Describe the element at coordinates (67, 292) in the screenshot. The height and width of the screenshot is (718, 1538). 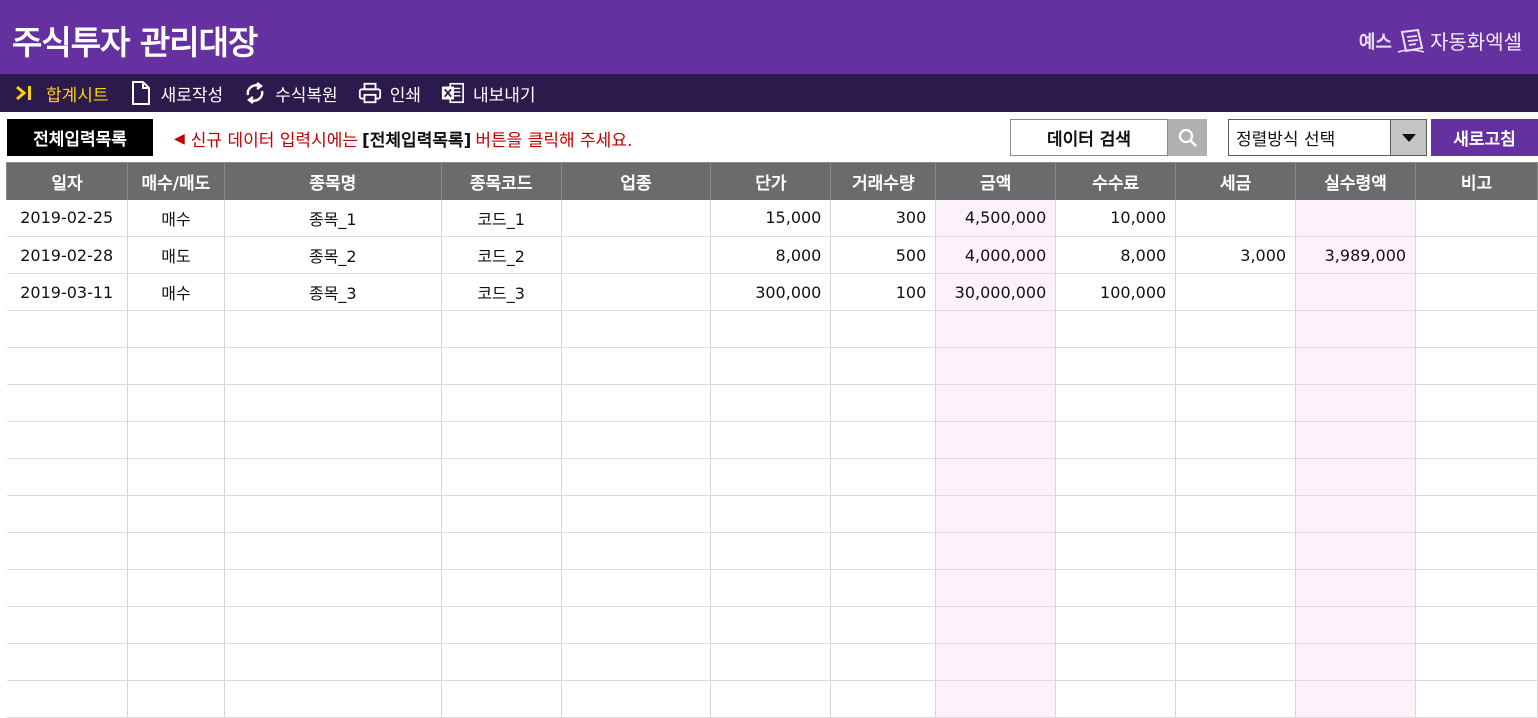
I see `cell-date: 2019-03-11` at that location.